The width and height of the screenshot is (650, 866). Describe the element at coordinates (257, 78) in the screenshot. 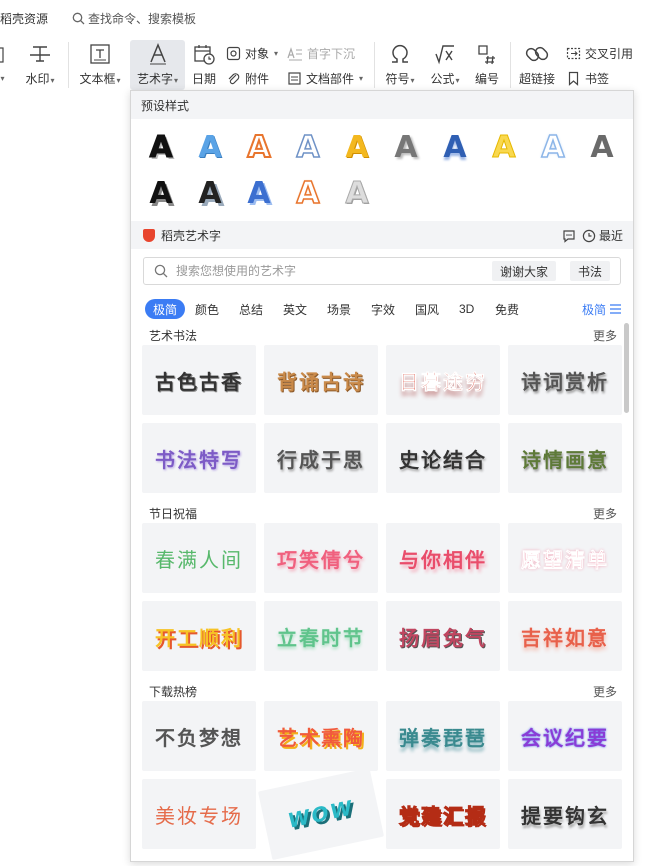

I see `attachment-label: 附件` at that location.